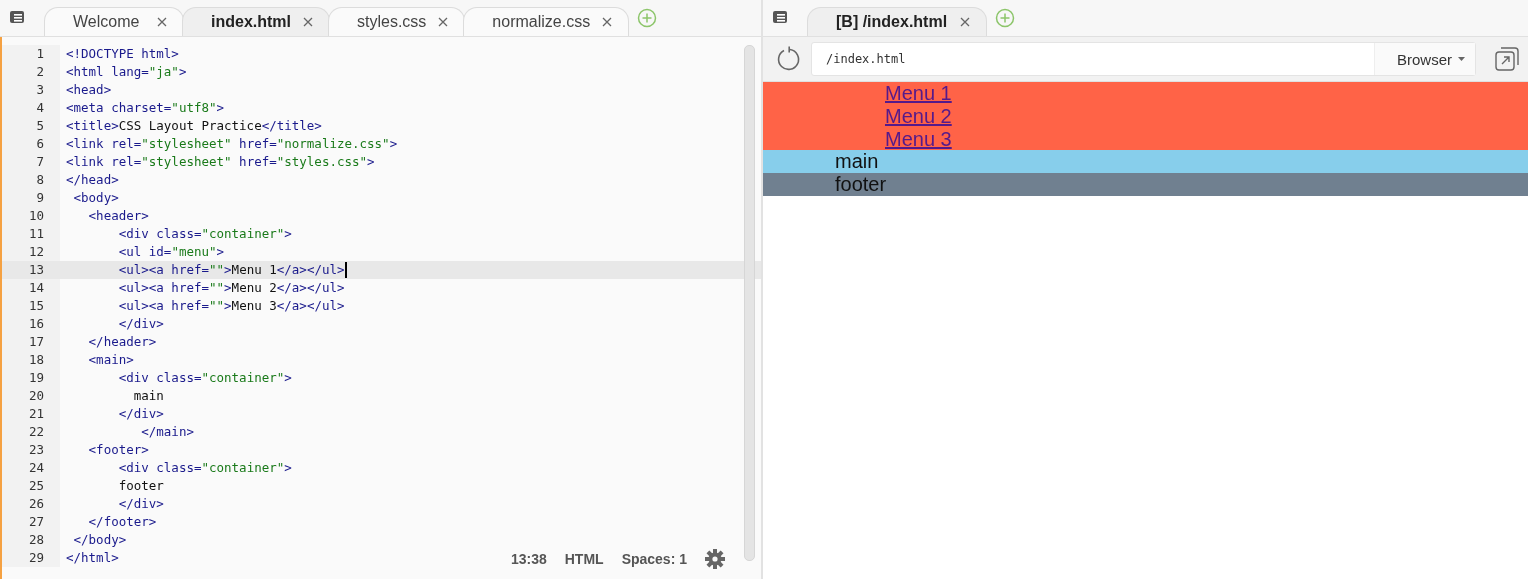 The image size is (1528, 579). I want to click on browser-dropdown: Browser, so click(1424, 59).